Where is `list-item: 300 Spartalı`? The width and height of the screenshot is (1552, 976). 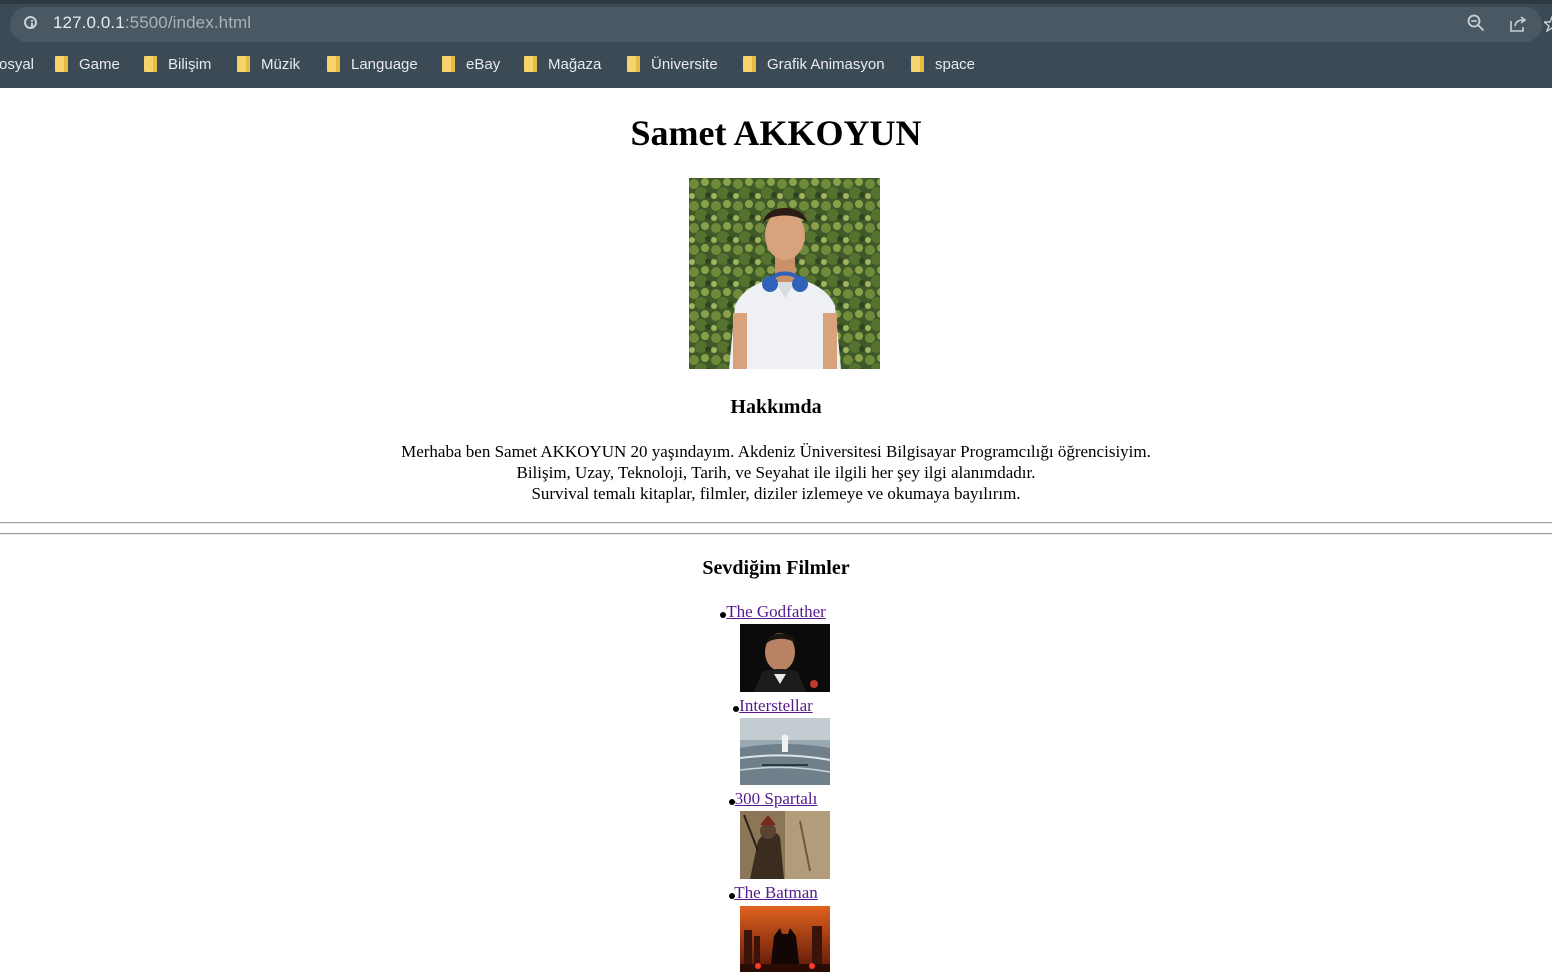 list-item: 300 Spartalı is located at coordinates (776, 801).